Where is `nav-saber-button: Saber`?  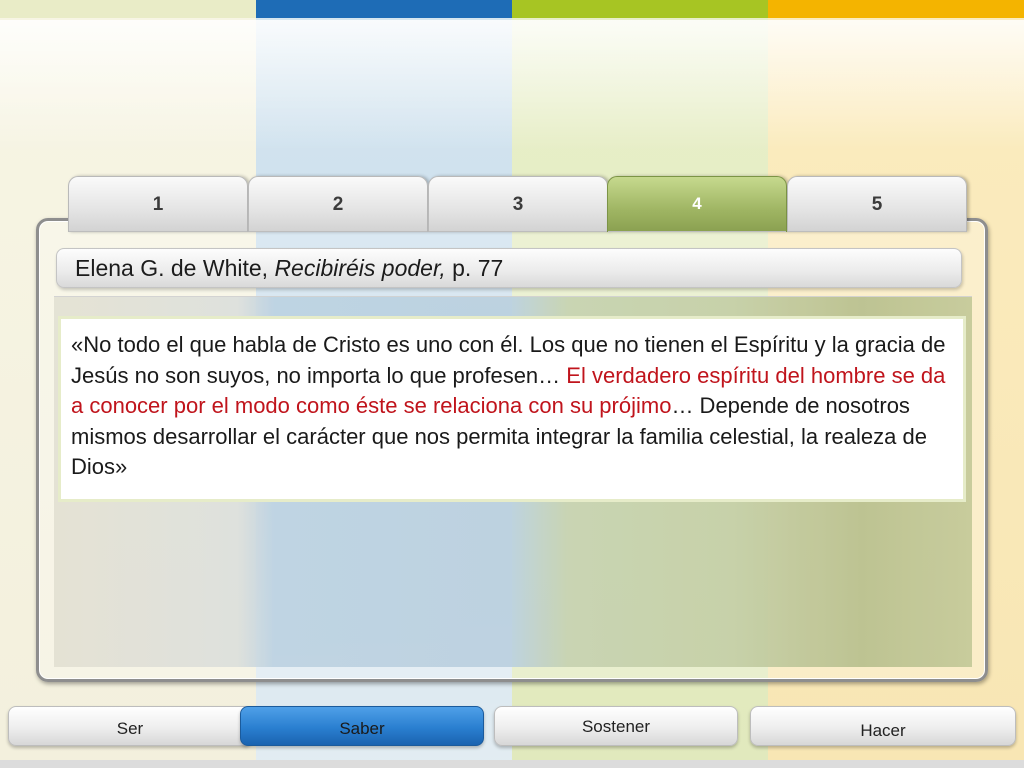 nav-saber-button: Saber is located at coordinates (362, 726).